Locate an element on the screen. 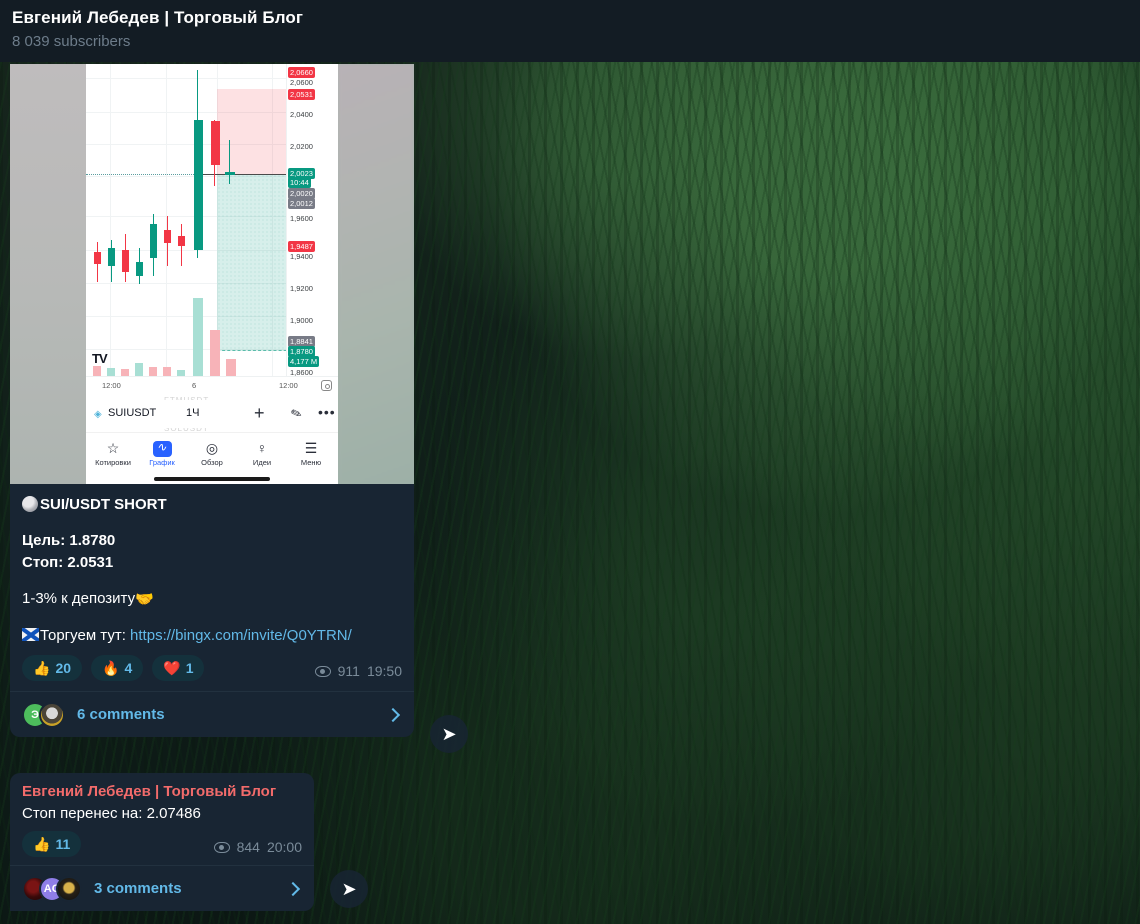  symbol-name: SUIUSDT is located at coordinates (132, 413).